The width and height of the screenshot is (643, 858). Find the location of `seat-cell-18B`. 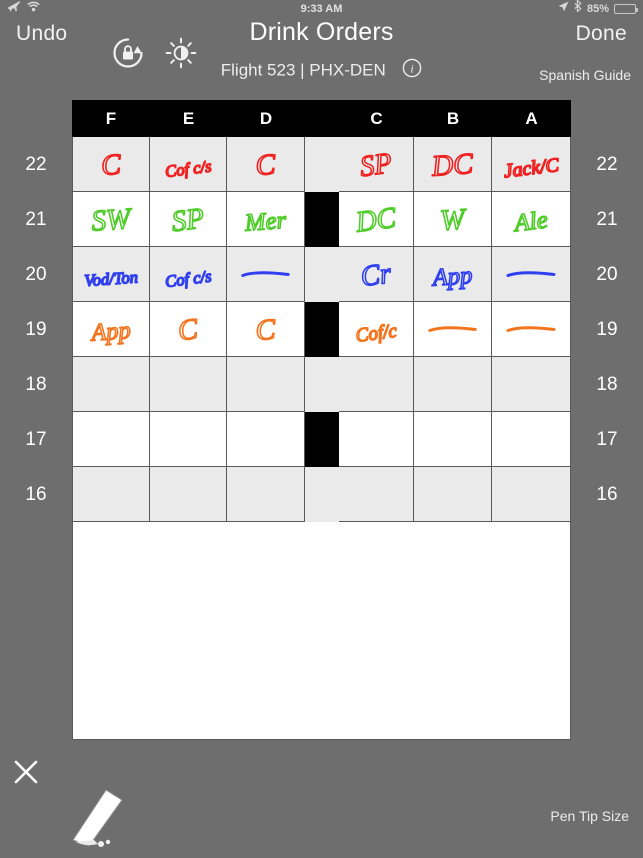

seat-cell-18B is located at coordinates (453, 384).